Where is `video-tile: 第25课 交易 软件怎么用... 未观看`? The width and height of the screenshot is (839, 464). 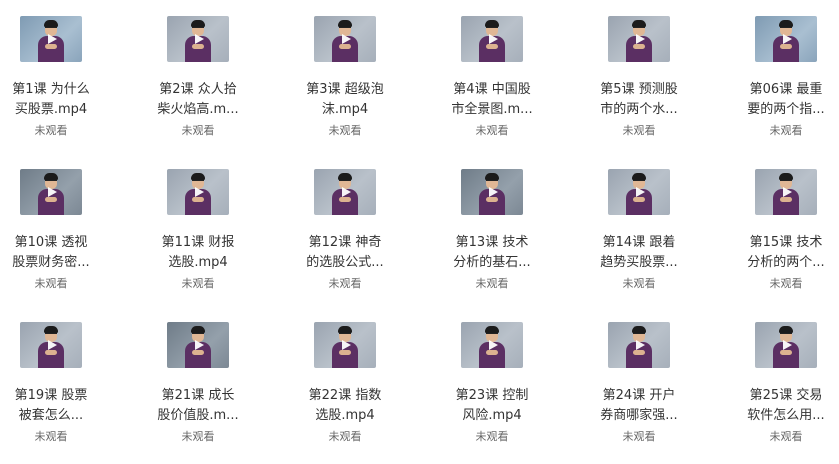 video-tile: 第25课 交易 软件怎么用... 未观看 is located at coordinates (782, 383).